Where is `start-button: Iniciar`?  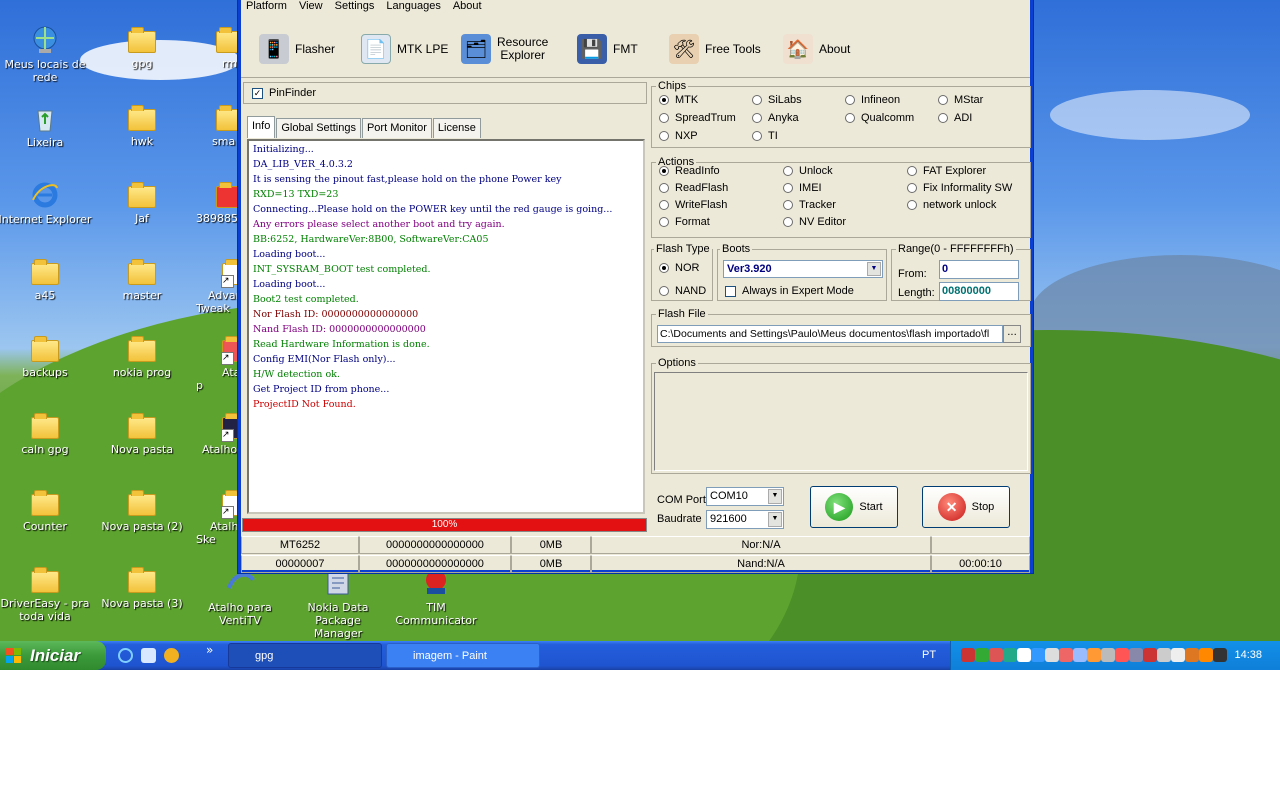 start-button: Iniciar is located at coordinates (53, 655).